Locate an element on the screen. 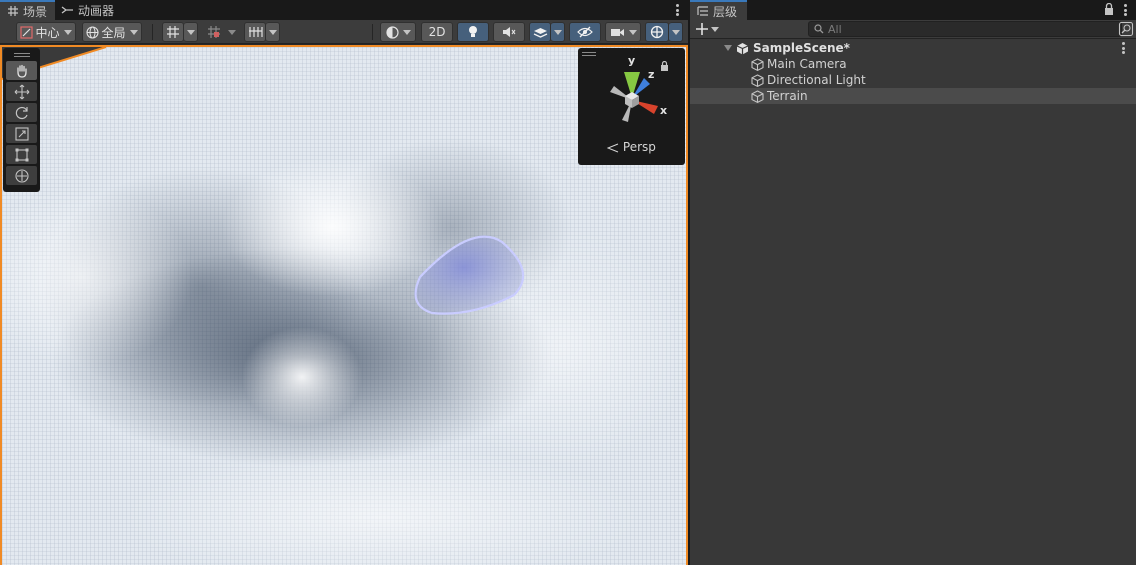  create-dropdown is located at coordinates (709, 29).